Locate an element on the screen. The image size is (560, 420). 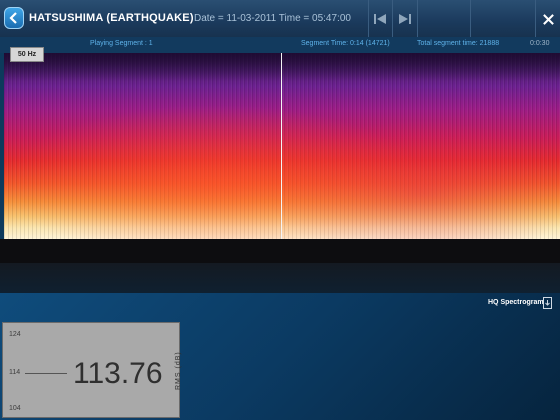
meter-value: 113.76 is located at coordinates (118, 373).